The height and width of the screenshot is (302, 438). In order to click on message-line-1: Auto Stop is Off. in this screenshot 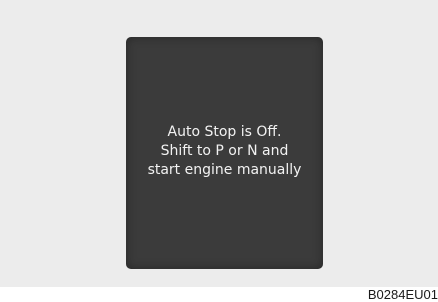, I will do `click(224, 132)`.